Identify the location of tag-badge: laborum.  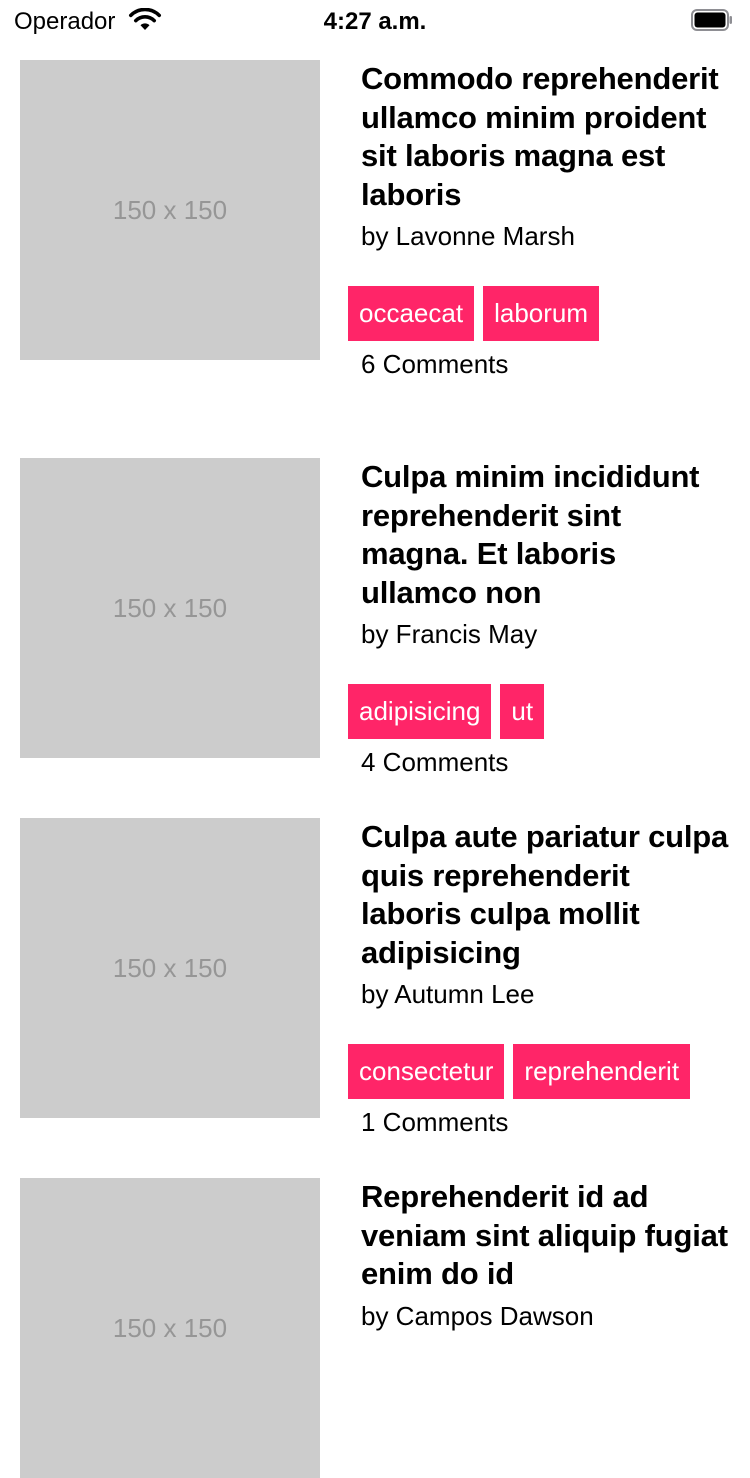
(541, 313).